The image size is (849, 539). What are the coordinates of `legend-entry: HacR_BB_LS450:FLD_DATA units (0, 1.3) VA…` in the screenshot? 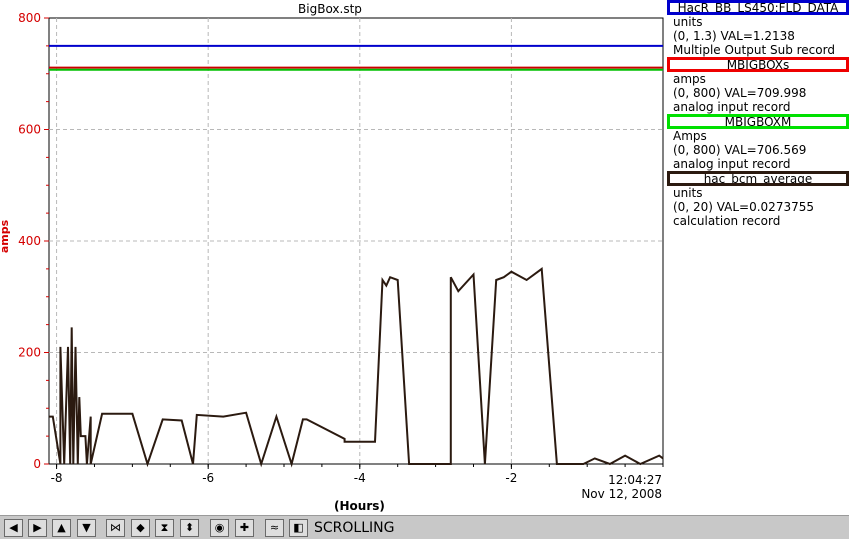 It's located at (758, 28).